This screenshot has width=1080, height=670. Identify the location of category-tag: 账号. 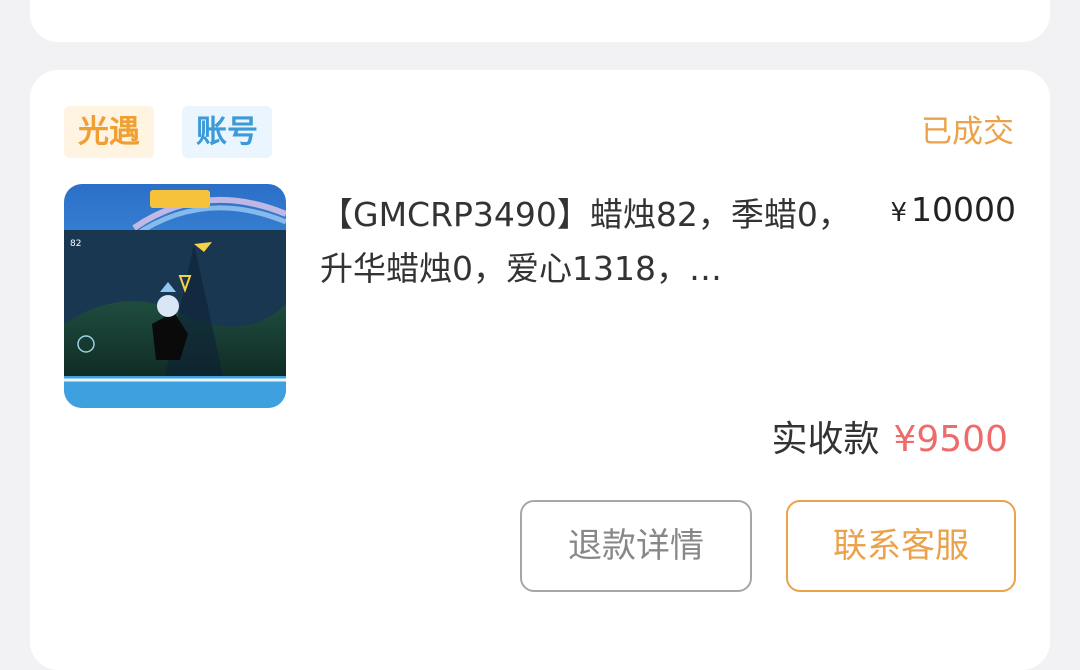
(227, 132).